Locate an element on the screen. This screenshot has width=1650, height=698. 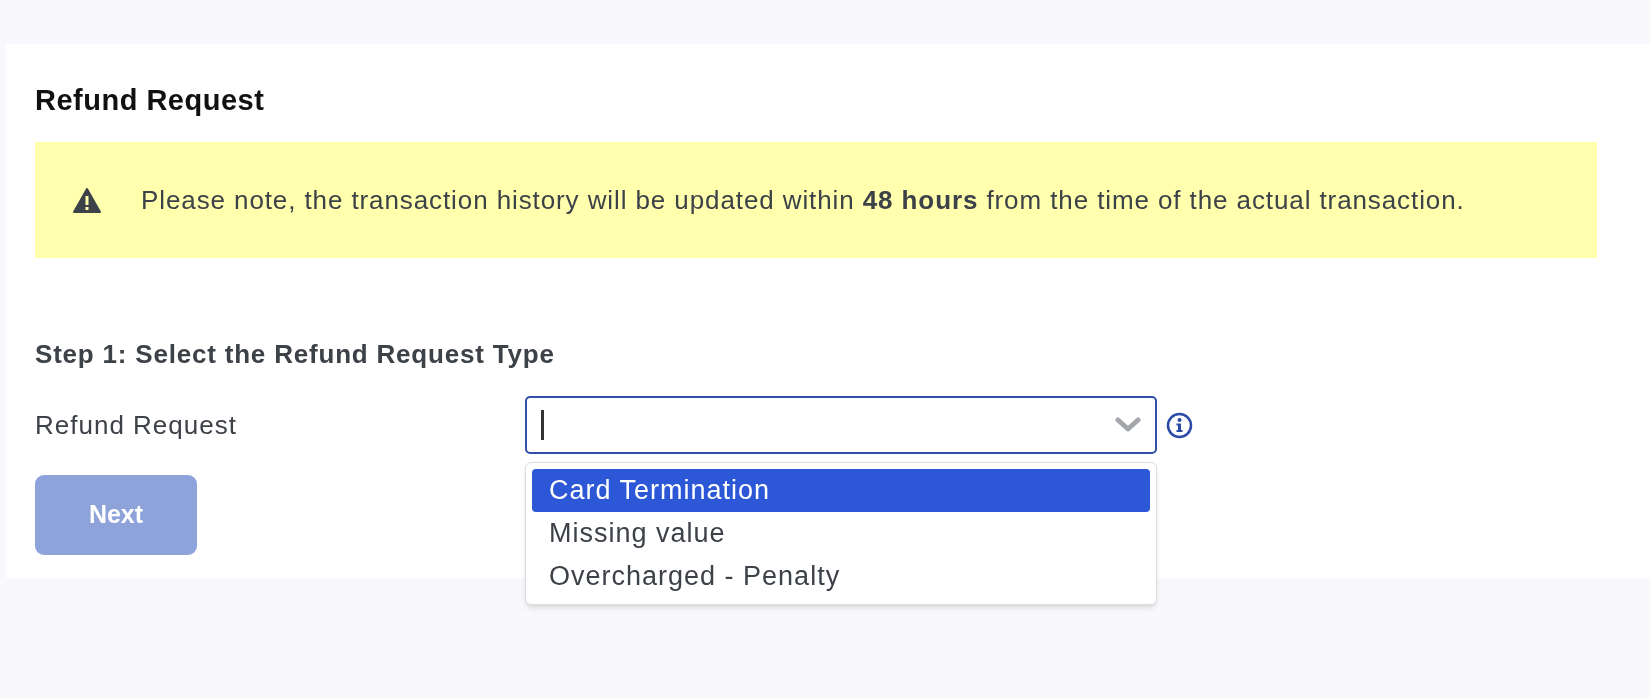
page-title: Refund Request is located at coordinates (150, 100).